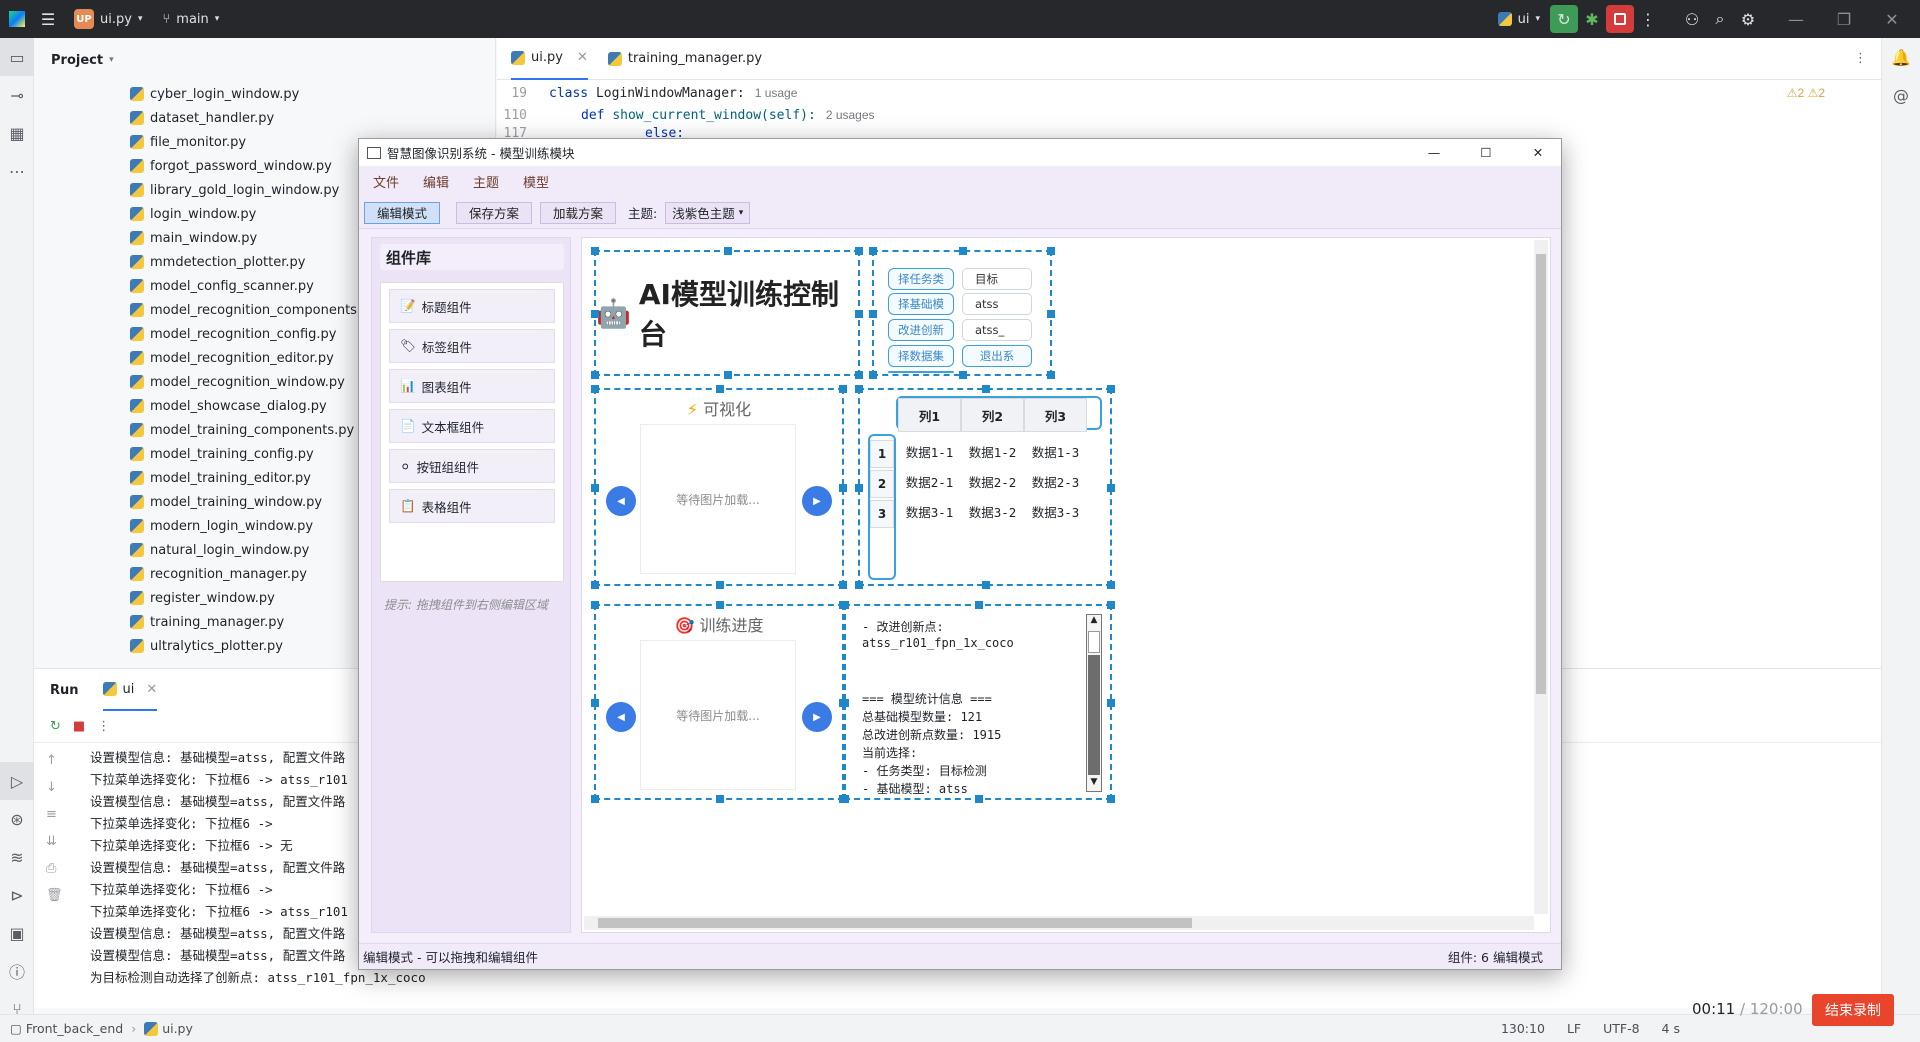 This screenshot has width=1920, height=1042. What do you see at coordinates (921, 330) in the screenshot?
I see `innovation-button: 改进创新` at bounding box center [921, 330].